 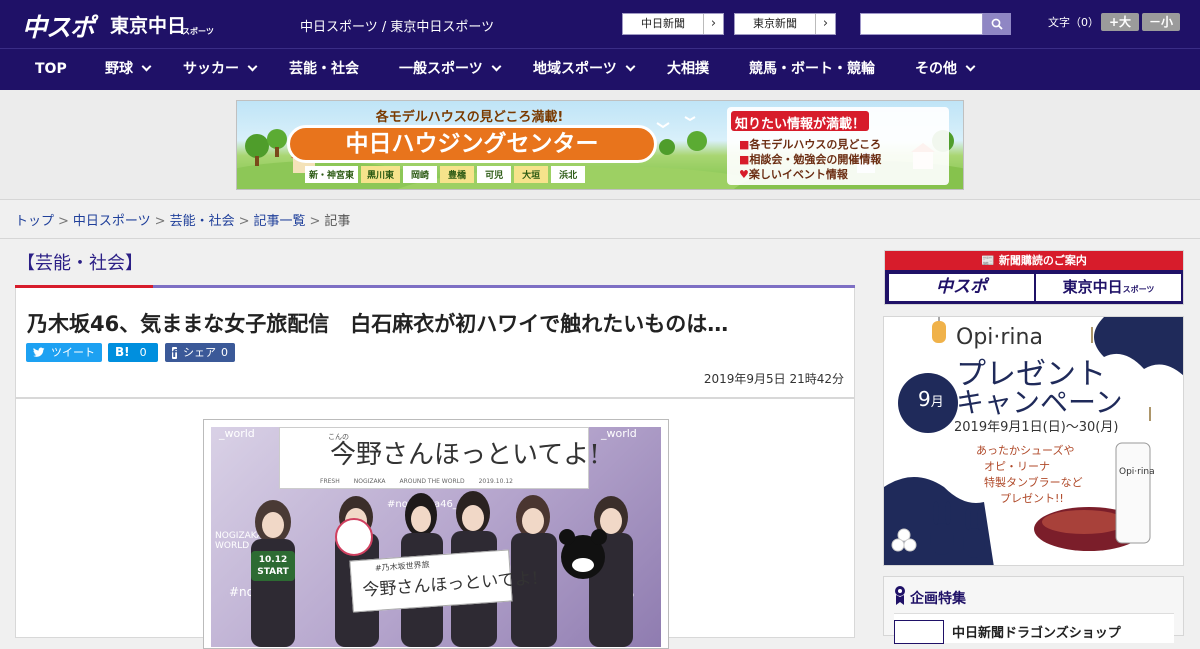 What do you see at coordinates (799, 124) in the screenshot?
I see `banner-box-title: 知りたい情報が満載！` at bounding box center [799, 124].